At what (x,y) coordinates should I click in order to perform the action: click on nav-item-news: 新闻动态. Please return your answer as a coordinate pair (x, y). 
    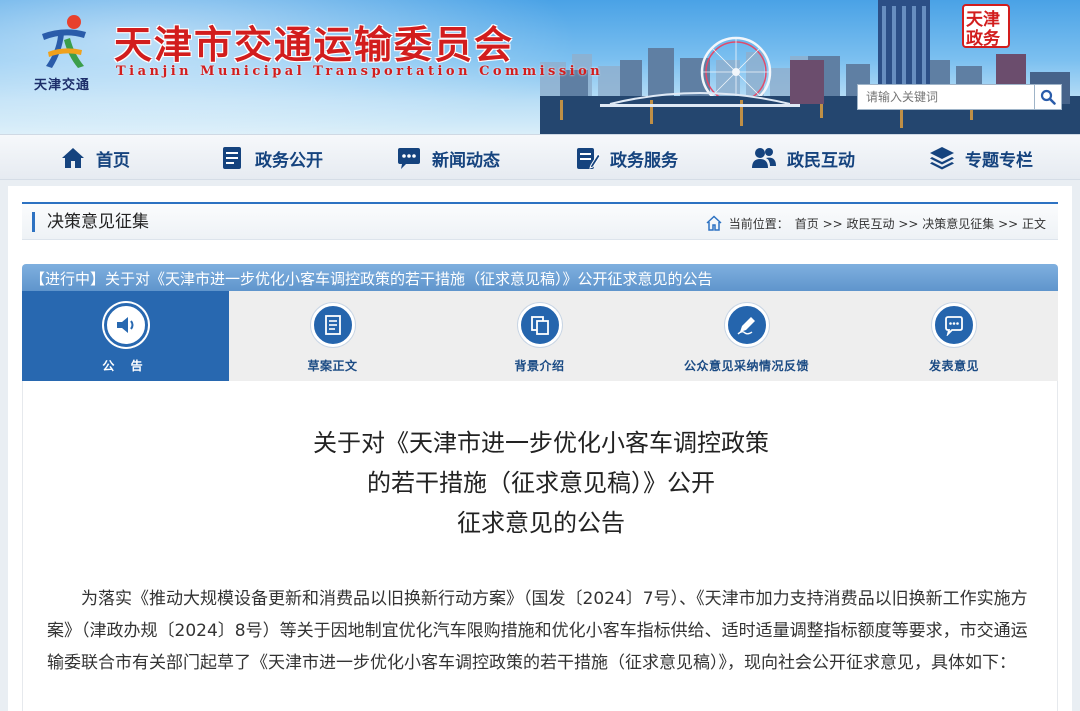
    Looking at the image, I should click on (448, 158).